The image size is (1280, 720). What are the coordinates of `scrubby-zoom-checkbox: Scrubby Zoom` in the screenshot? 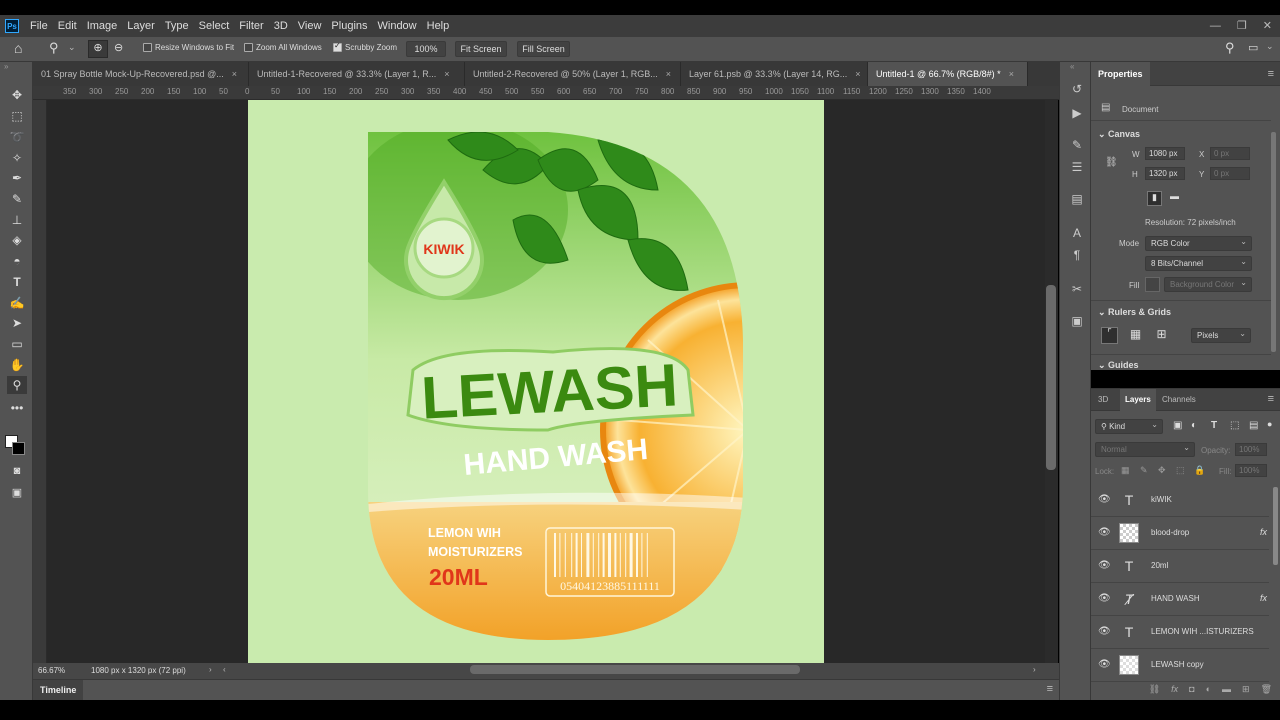 It's located at (365, 46).